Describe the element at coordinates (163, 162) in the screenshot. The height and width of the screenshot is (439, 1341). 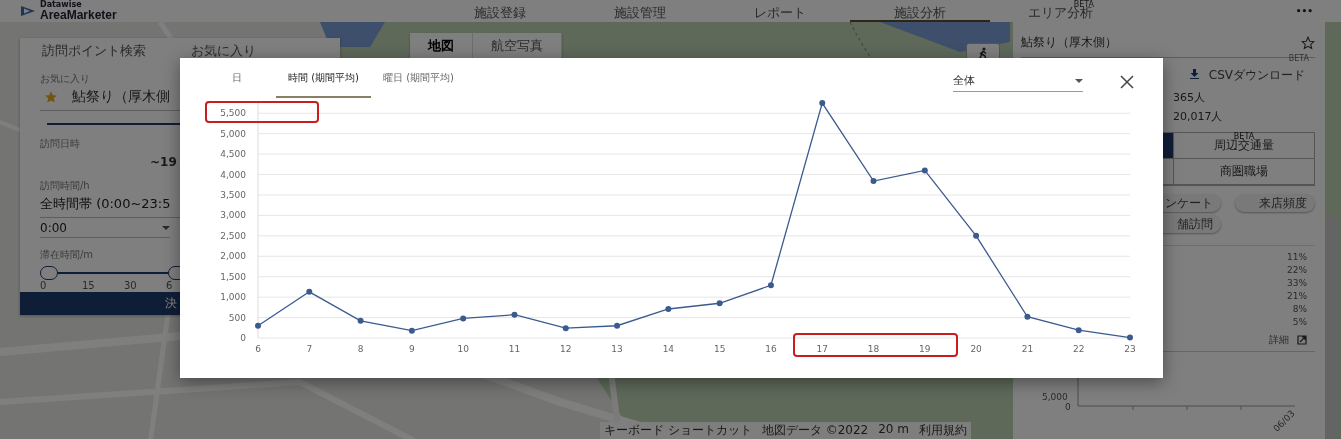
I see `date-range: ~19` at that location.